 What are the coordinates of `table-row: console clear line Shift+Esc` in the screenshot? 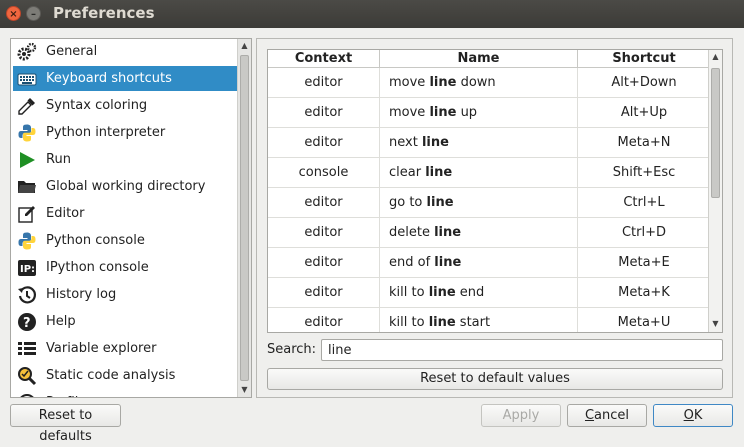 It's located at (489, 172).